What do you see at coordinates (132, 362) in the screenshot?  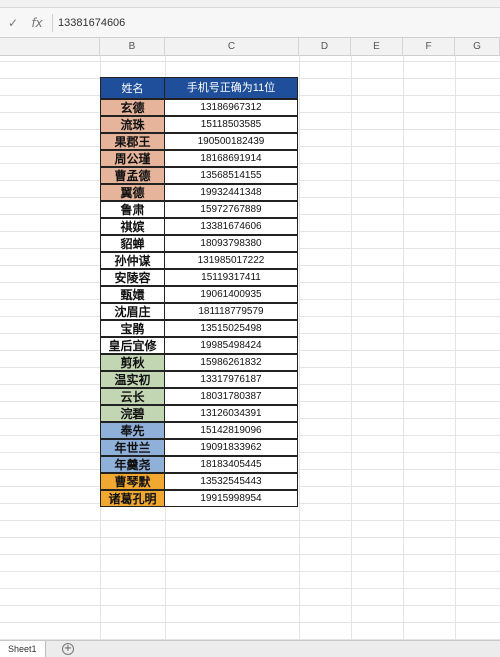 I see `name-cell: 剪秋` at bounding box center [132, 362].